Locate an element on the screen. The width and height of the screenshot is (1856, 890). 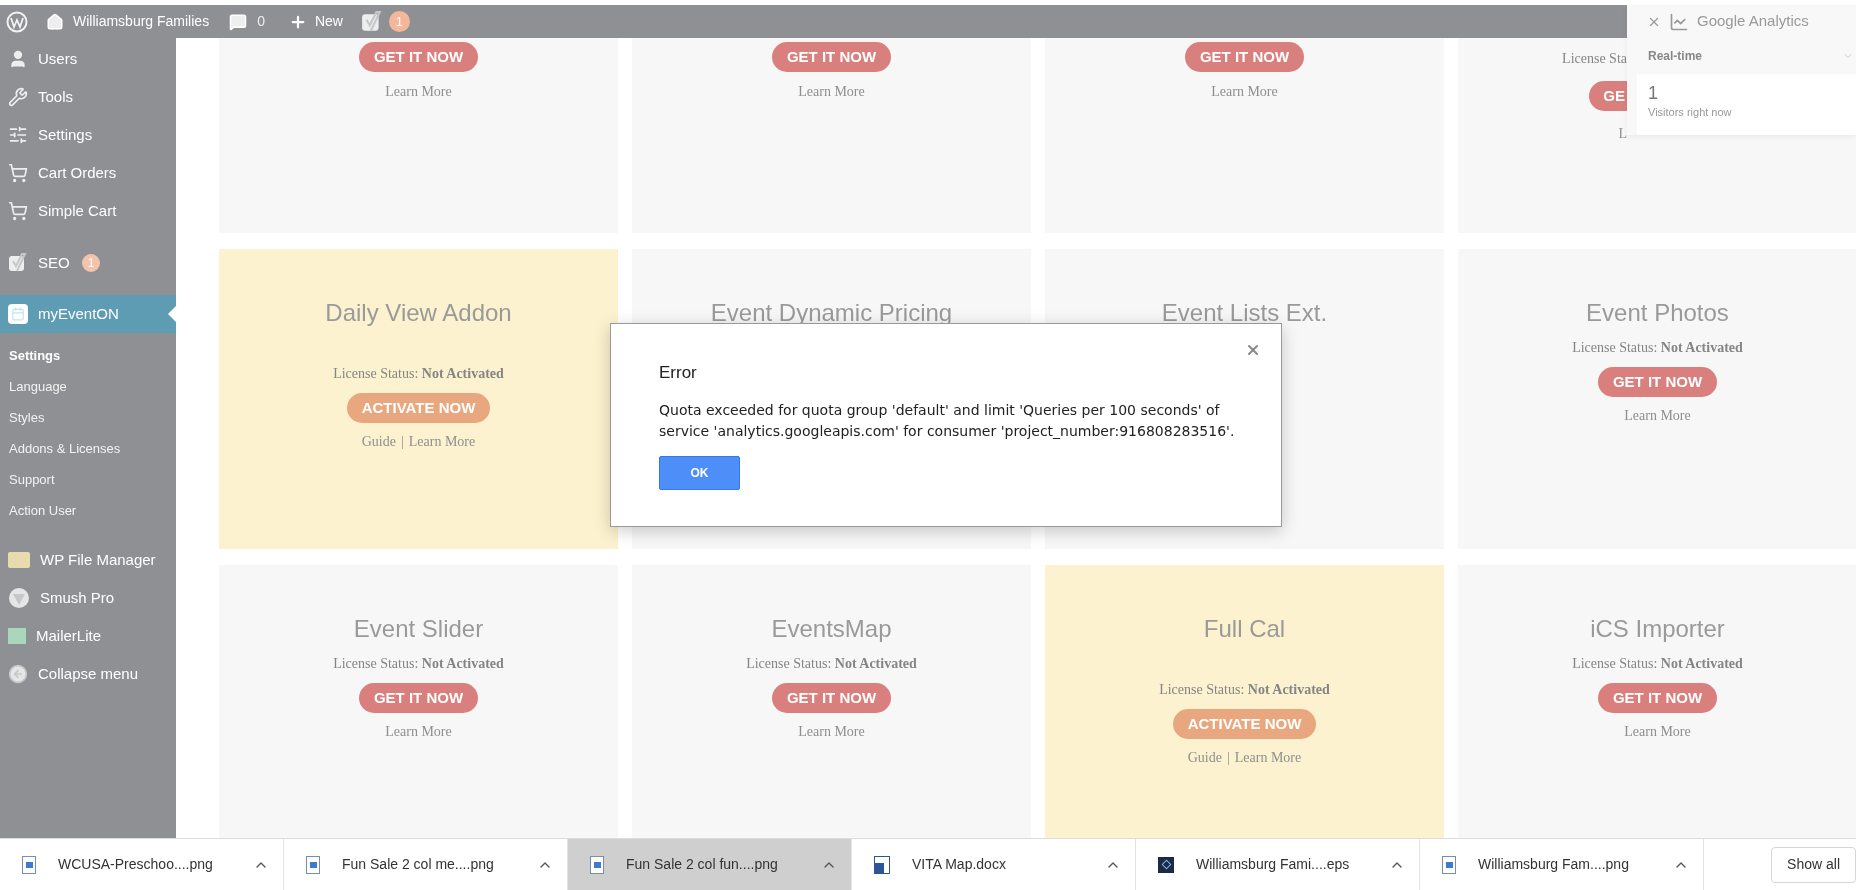
download-item: WCUSA-Preschoo....png is located at coordinates (142, 864).